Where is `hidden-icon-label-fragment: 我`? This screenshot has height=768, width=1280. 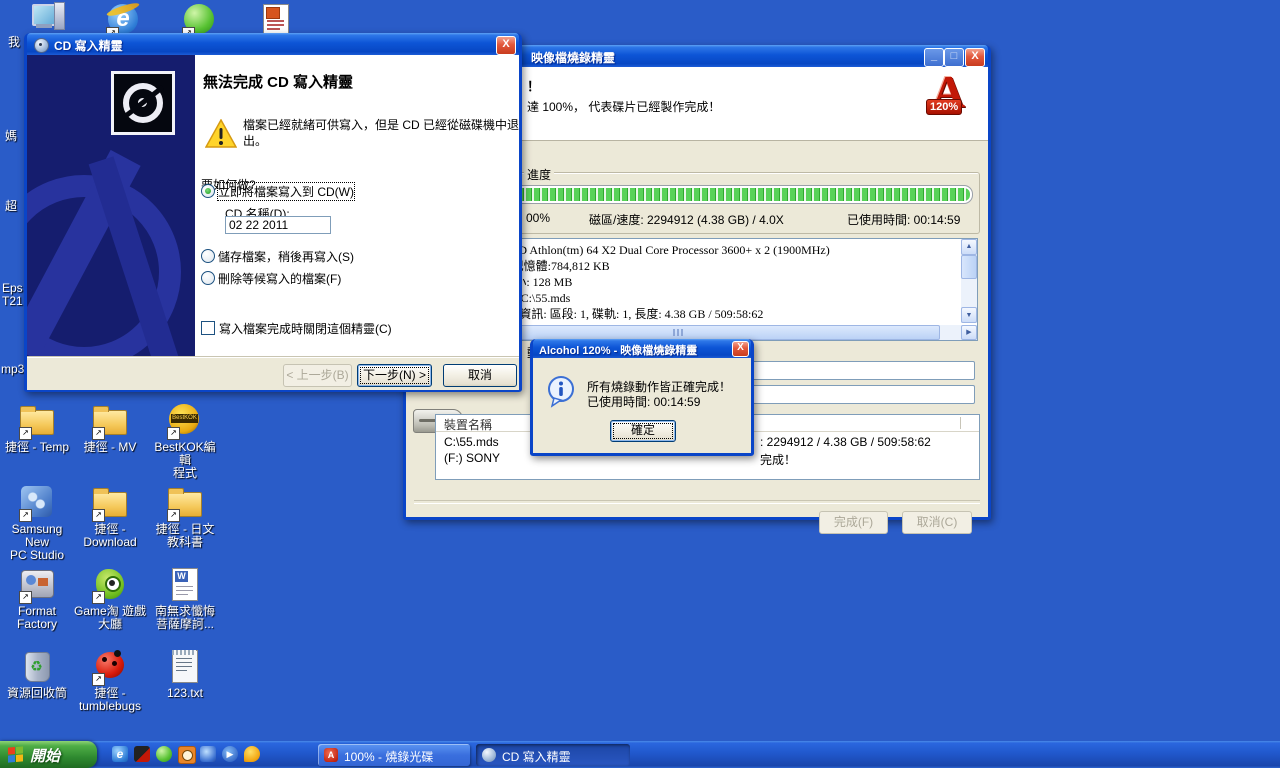 hidden-icon-label-fragment: 我 is located at coordinates (14, 42).